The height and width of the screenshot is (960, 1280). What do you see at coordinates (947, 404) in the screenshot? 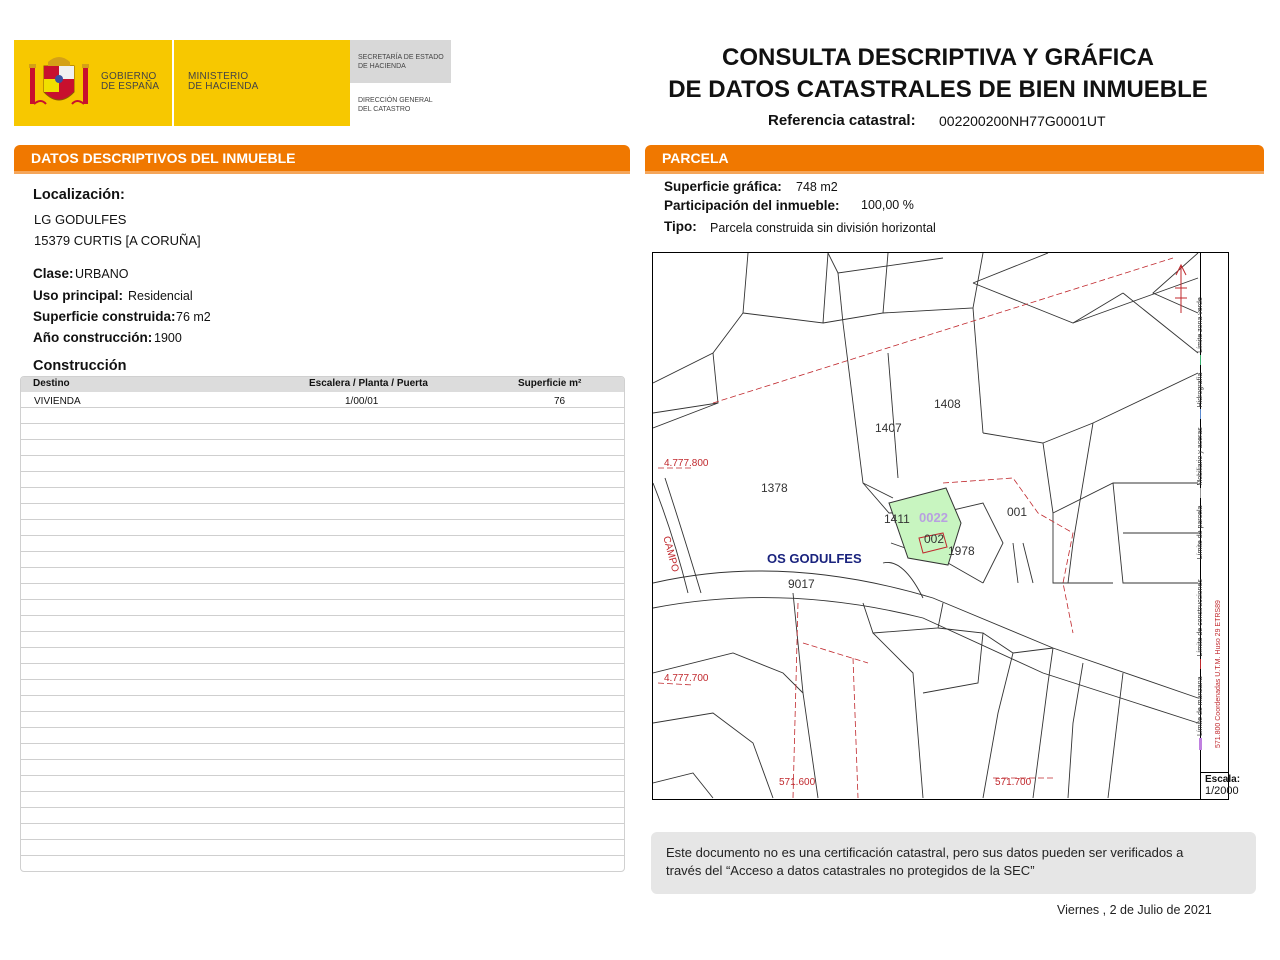
I see `parcel-1408: 1408` at bounding box center [947, 404].